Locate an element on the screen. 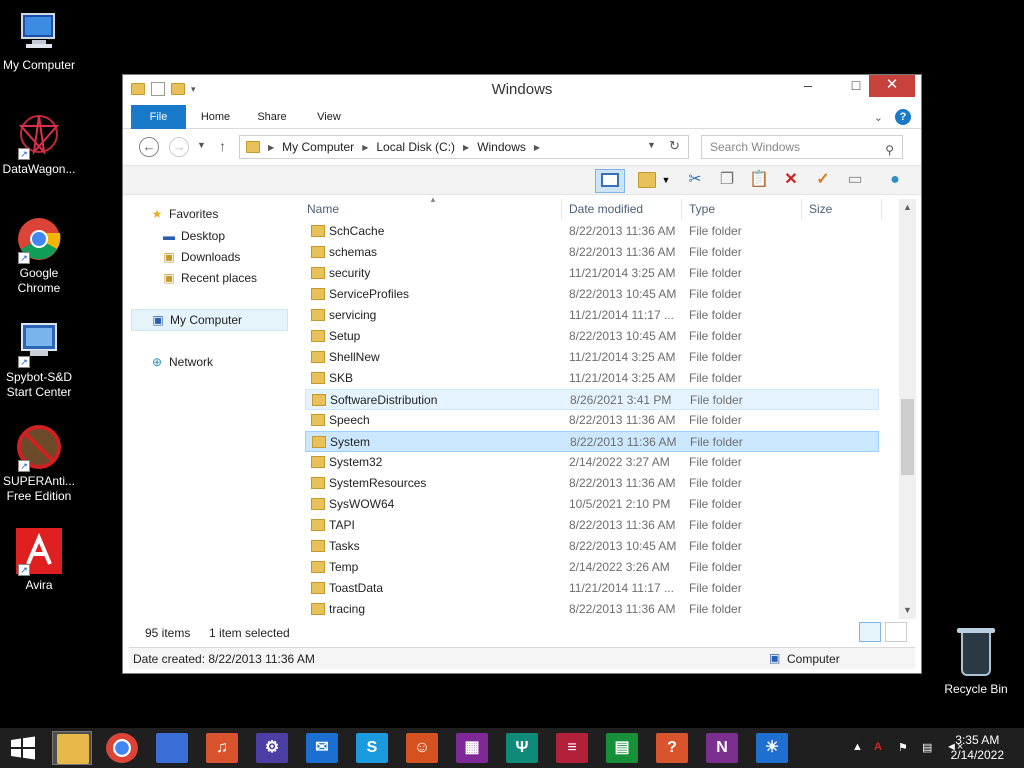 The image size is (1024, 768). expand-ribbon-icon: ⌄ is located at coordinates (878, 117).